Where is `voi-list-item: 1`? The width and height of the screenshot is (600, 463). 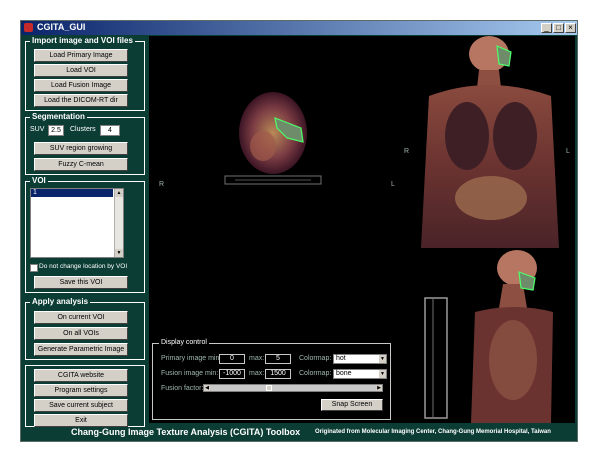
voi-list-item: 1 is located at coordinates (72, 193).